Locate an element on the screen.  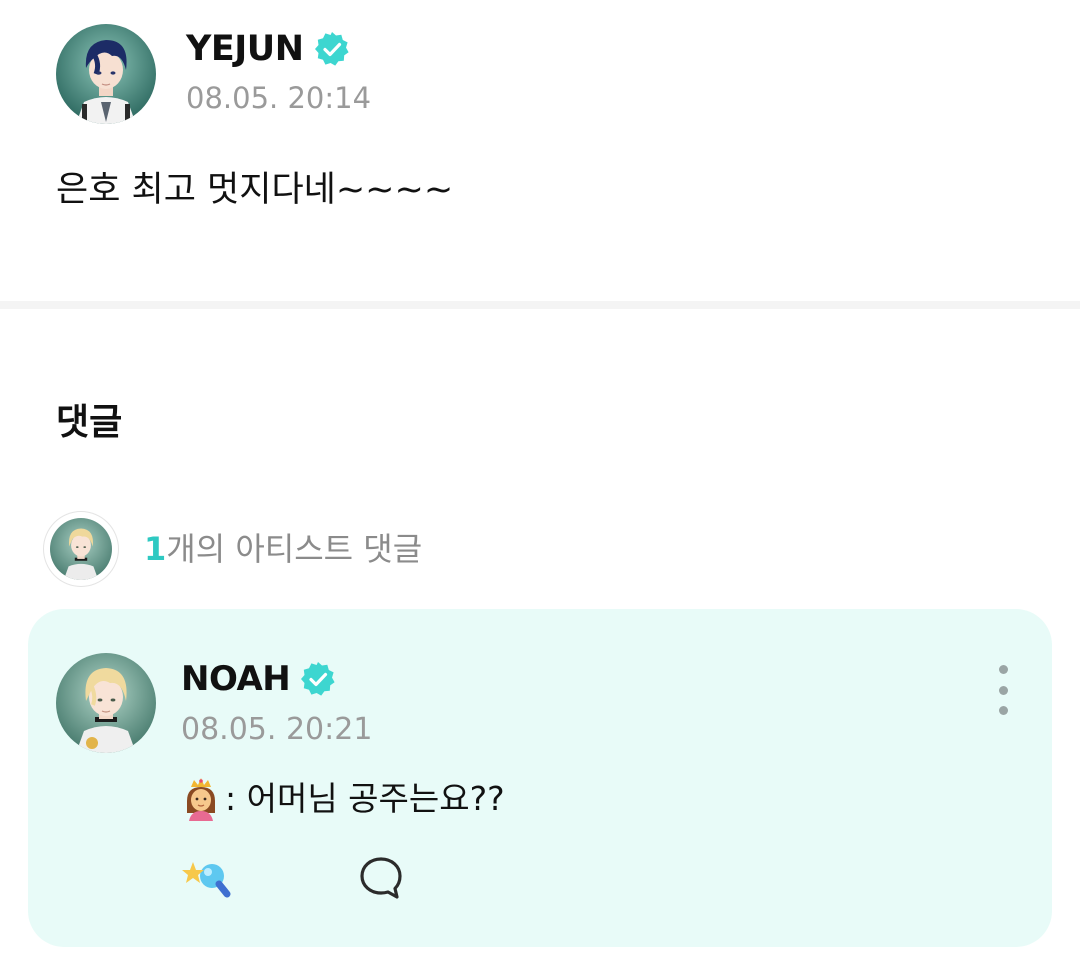
speech-bubble-icon is located at coordinates (381, 878).